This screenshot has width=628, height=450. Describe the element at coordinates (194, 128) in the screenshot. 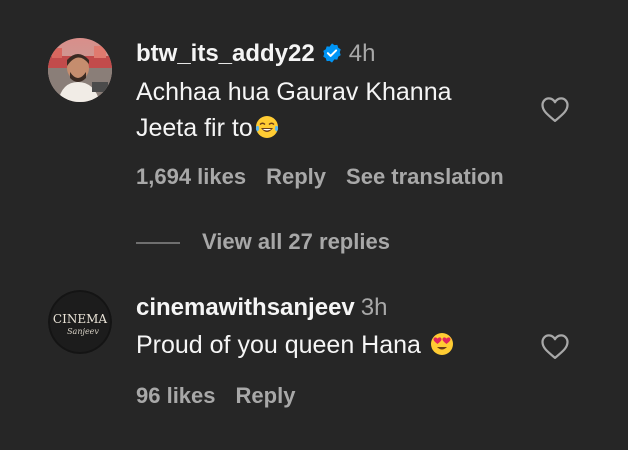

I see `comment-text-fragment: Jeeta fir to` at that location.